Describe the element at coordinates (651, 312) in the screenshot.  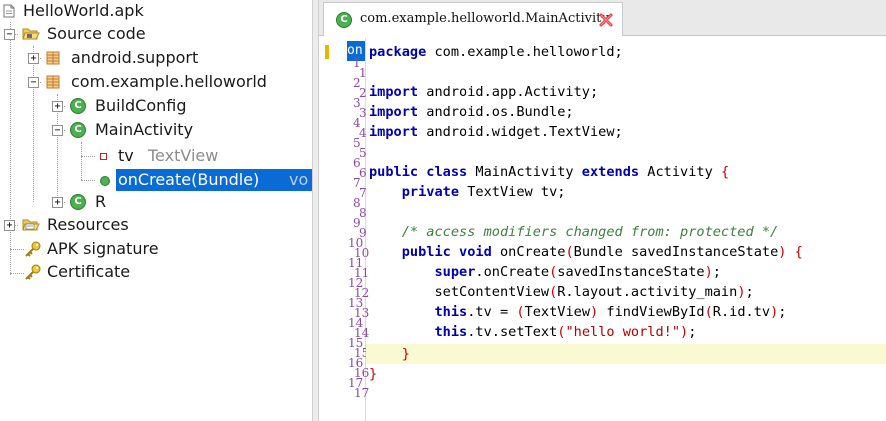
I see `code-text: findViewById` at that location.